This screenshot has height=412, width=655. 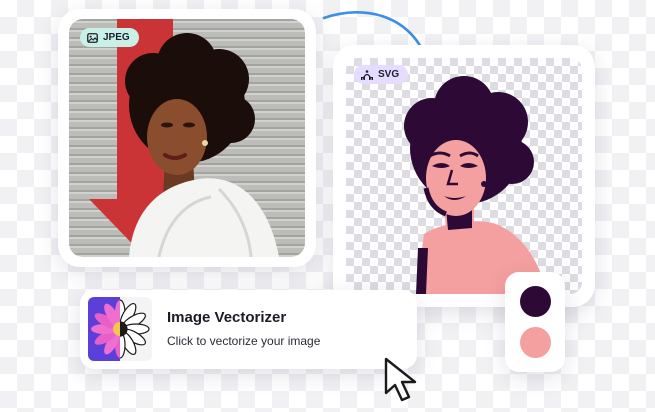 I want to click on color-palette-card, so click(x=535, y=322).